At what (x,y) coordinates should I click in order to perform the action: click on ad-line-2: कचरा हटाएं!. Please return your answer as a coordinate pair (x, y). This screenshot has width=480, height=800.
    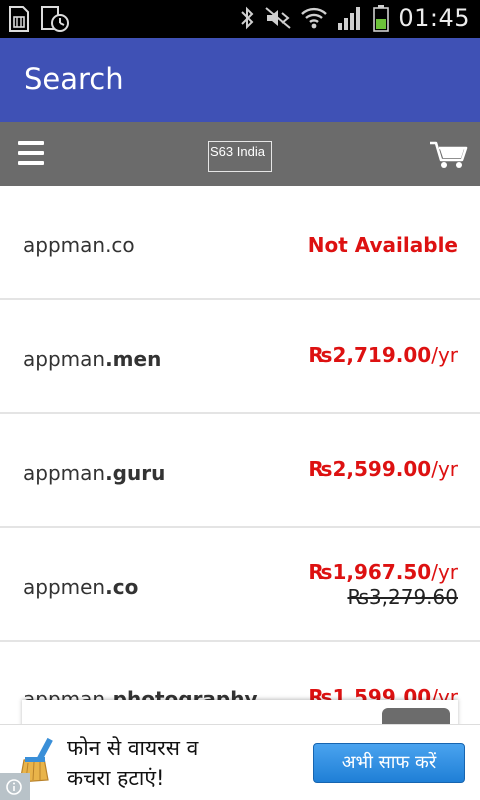
    Looking at the image, I should click on (116, 778).